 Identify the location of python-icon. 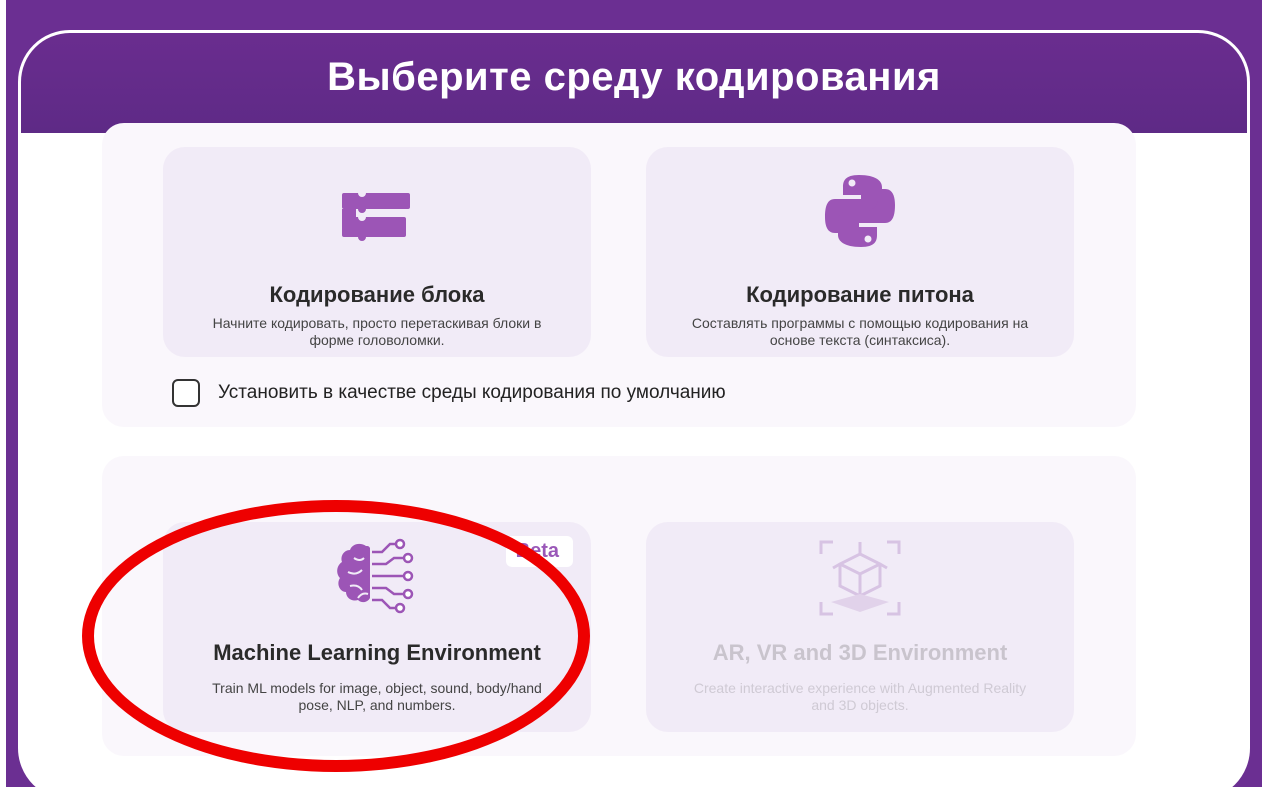
(860, 213).